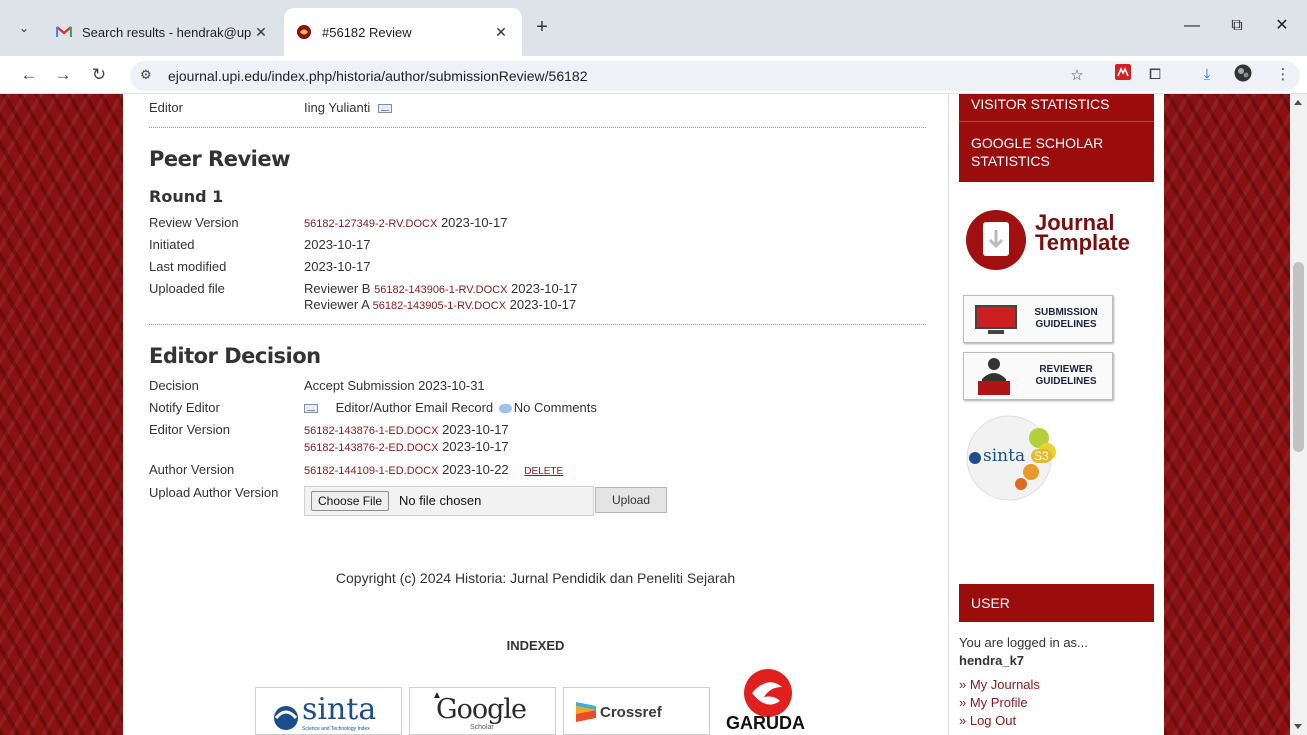  Describe the element at coordinates (1192, 26) in the screenshot. I see `minimize-icon: —` at that location.